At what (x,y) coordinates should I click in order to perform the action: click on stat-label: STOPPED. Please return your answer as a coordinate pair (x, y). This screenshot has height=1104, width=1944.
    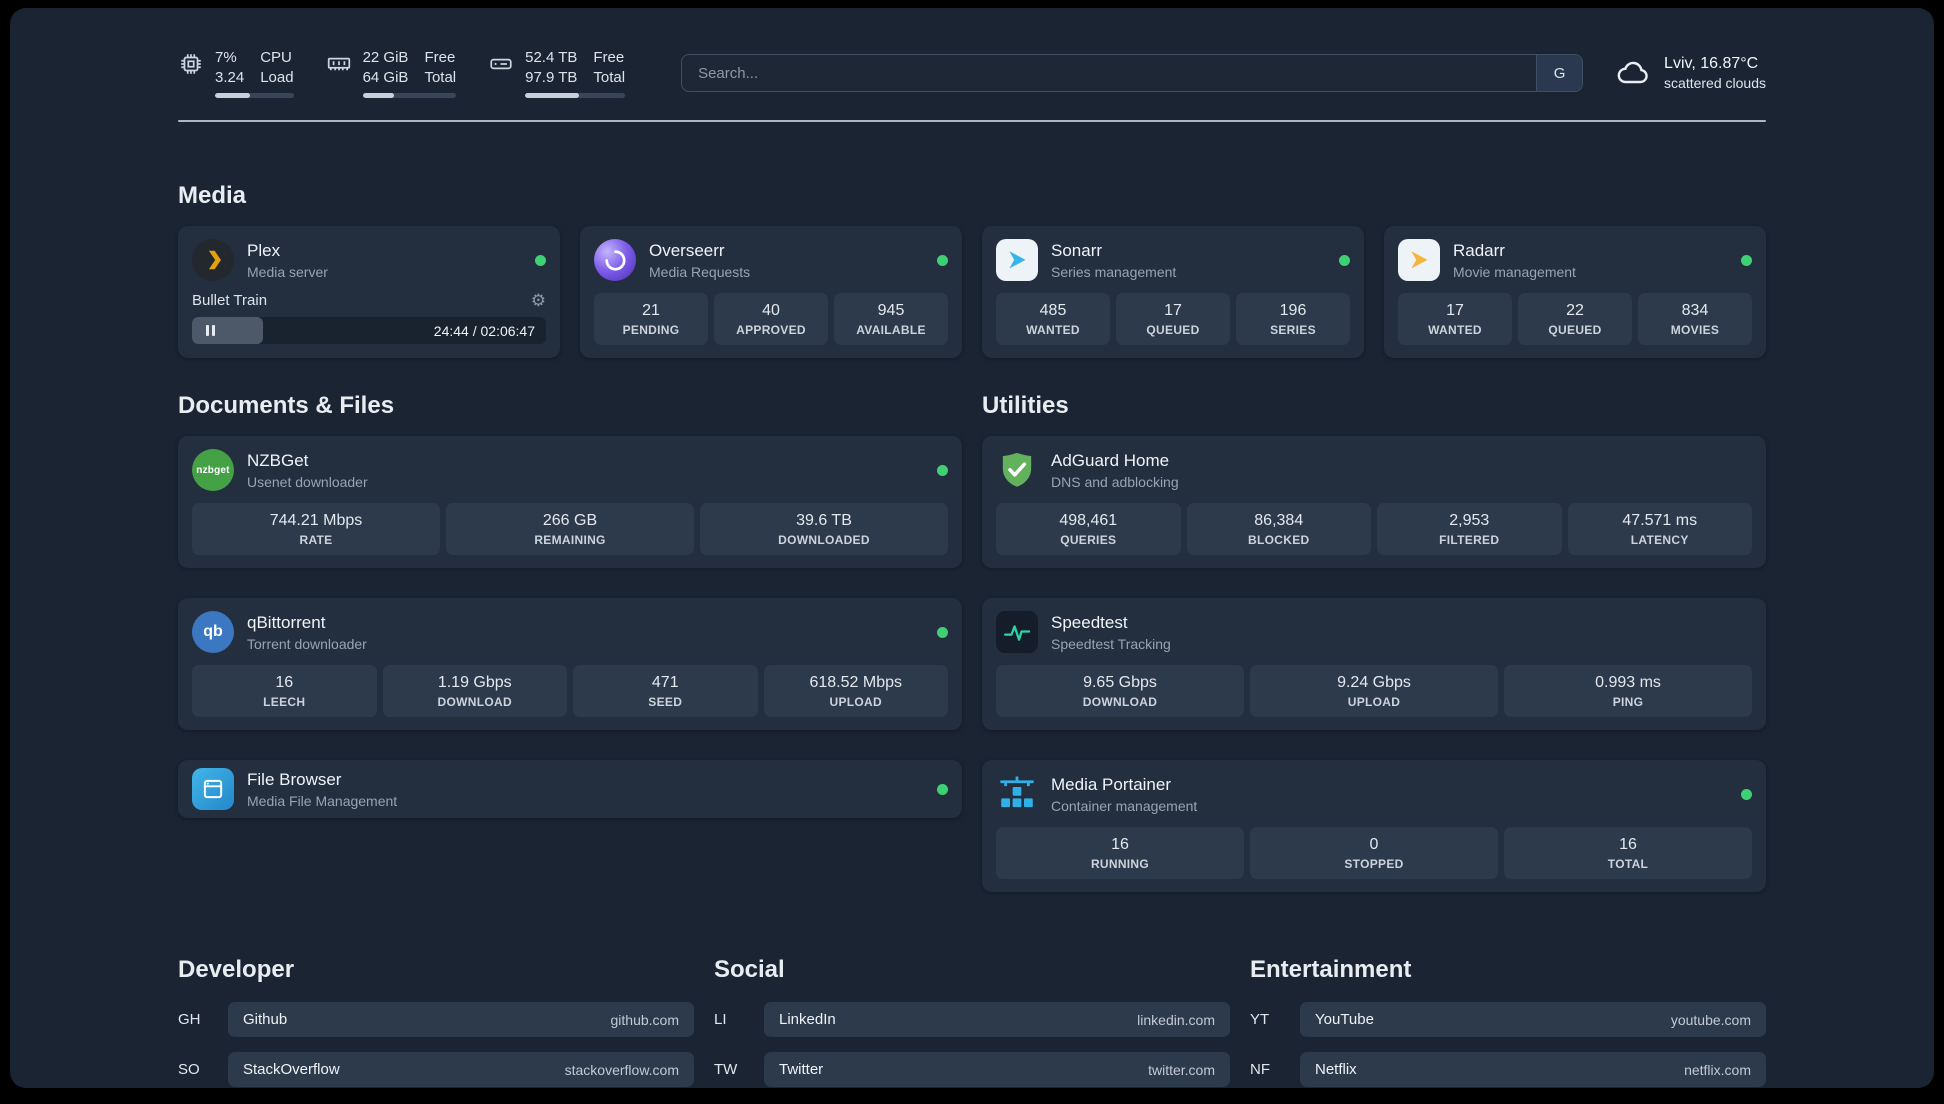
    Looking at the image, I should click on (1374, 864).